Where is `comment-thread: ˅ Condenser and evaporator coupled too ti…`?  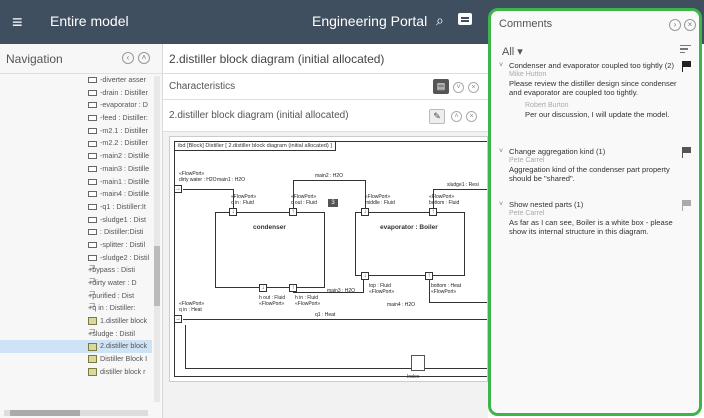 comment-thread: ˅ Condenser and evaporator coupled too ti… is located at coordinates (595, 90).